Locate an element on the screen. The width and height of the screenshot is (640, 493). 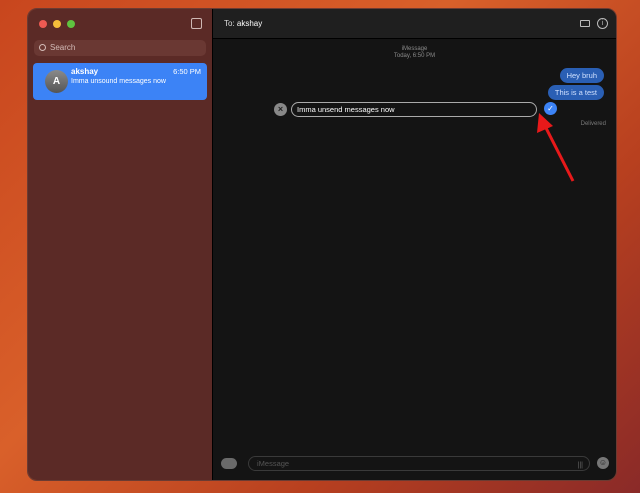
minimize-button is located at coordinates (57, 24).